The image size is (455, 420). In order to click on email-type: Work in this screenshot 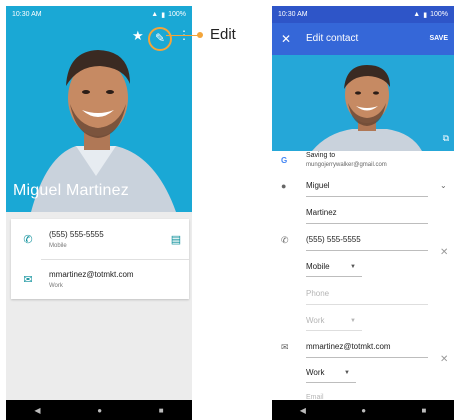, I will do `click(56, 286)`.